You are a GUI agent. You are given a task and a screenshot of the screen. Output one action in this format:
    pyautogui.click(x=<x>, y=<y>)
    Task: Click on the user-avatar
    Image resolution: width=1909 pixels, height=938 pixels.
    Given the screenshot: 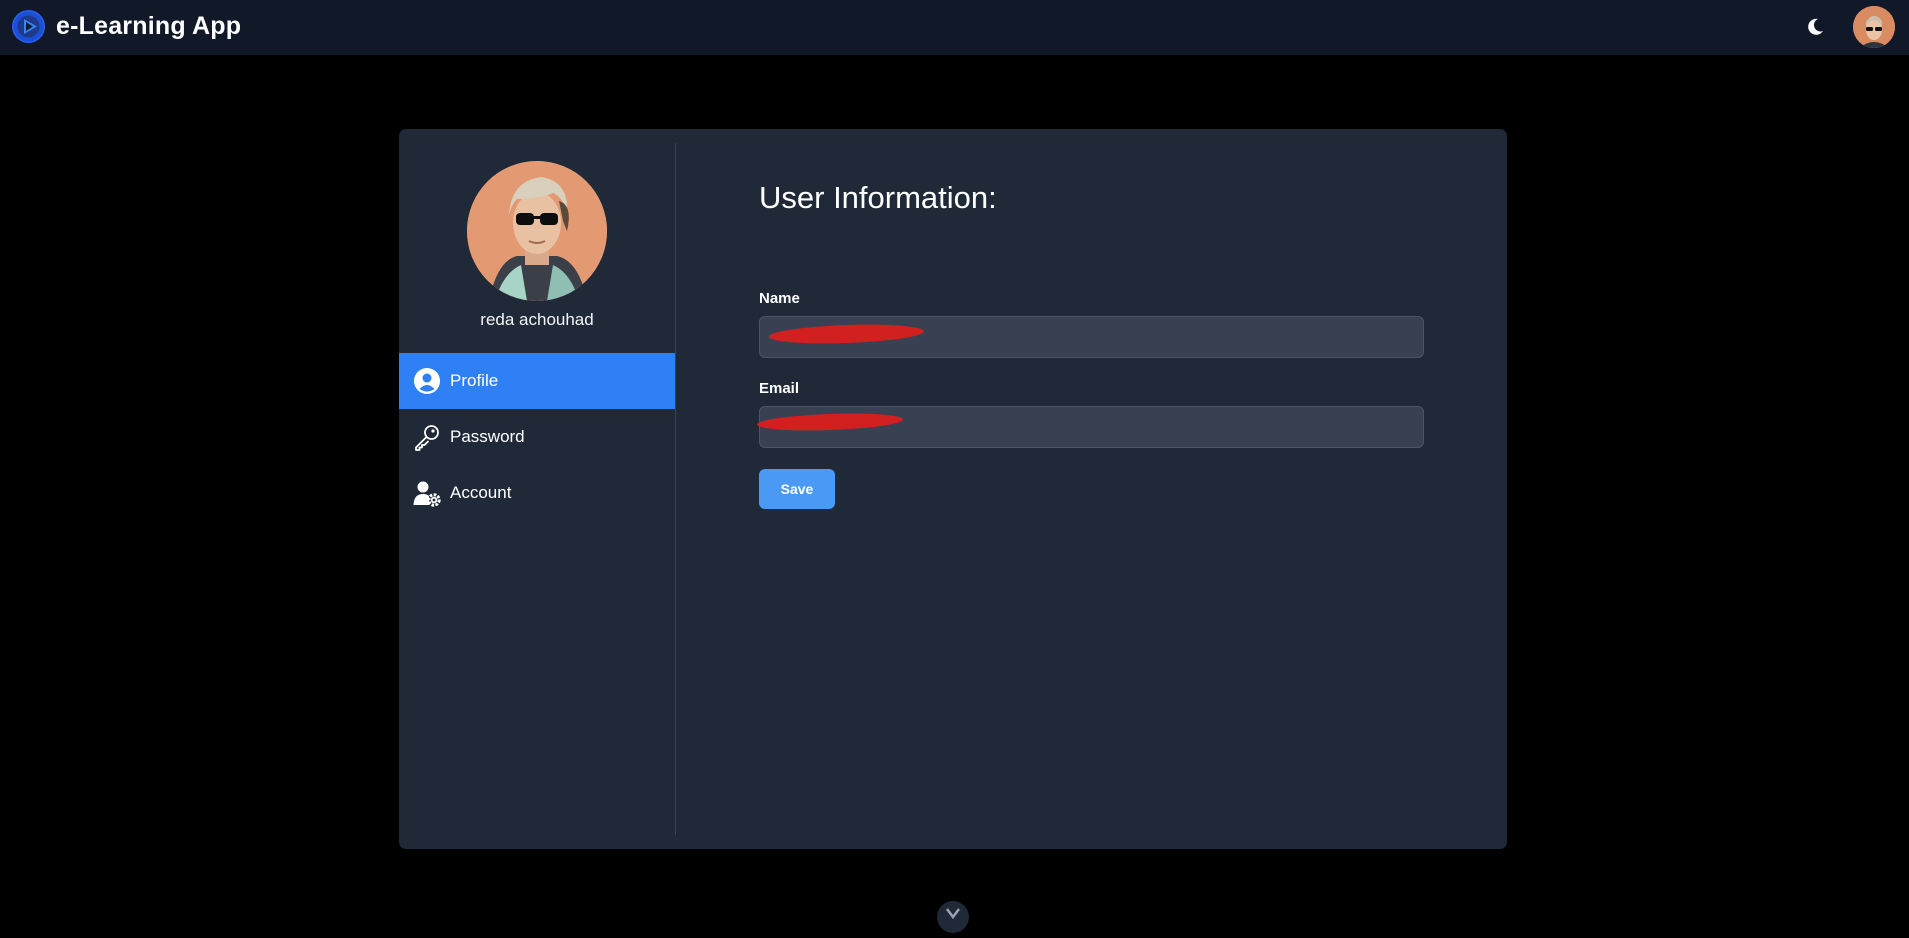 What is the action you would take?
    pyautogui.click(x=1874, y=27)
    